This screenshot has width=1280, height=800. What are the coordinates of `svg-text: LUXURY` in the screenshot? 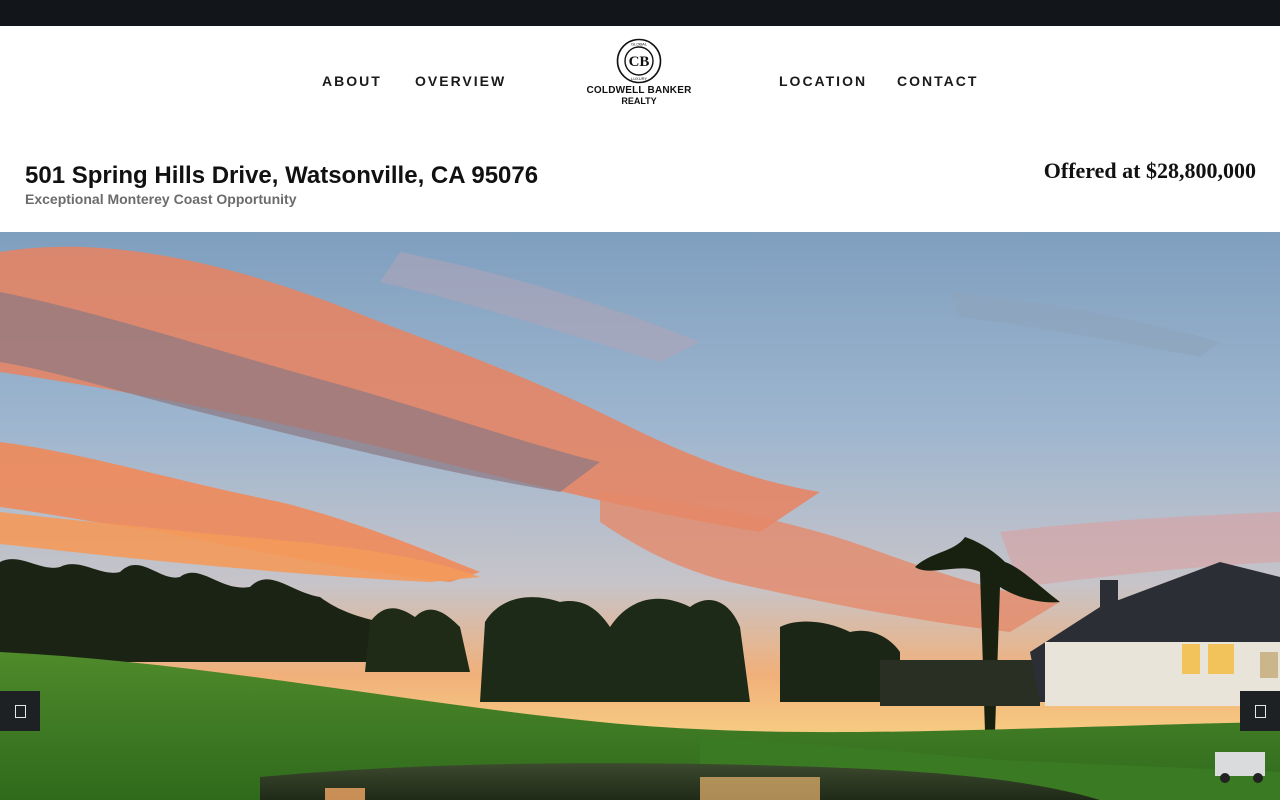 It's located at (639, 78).